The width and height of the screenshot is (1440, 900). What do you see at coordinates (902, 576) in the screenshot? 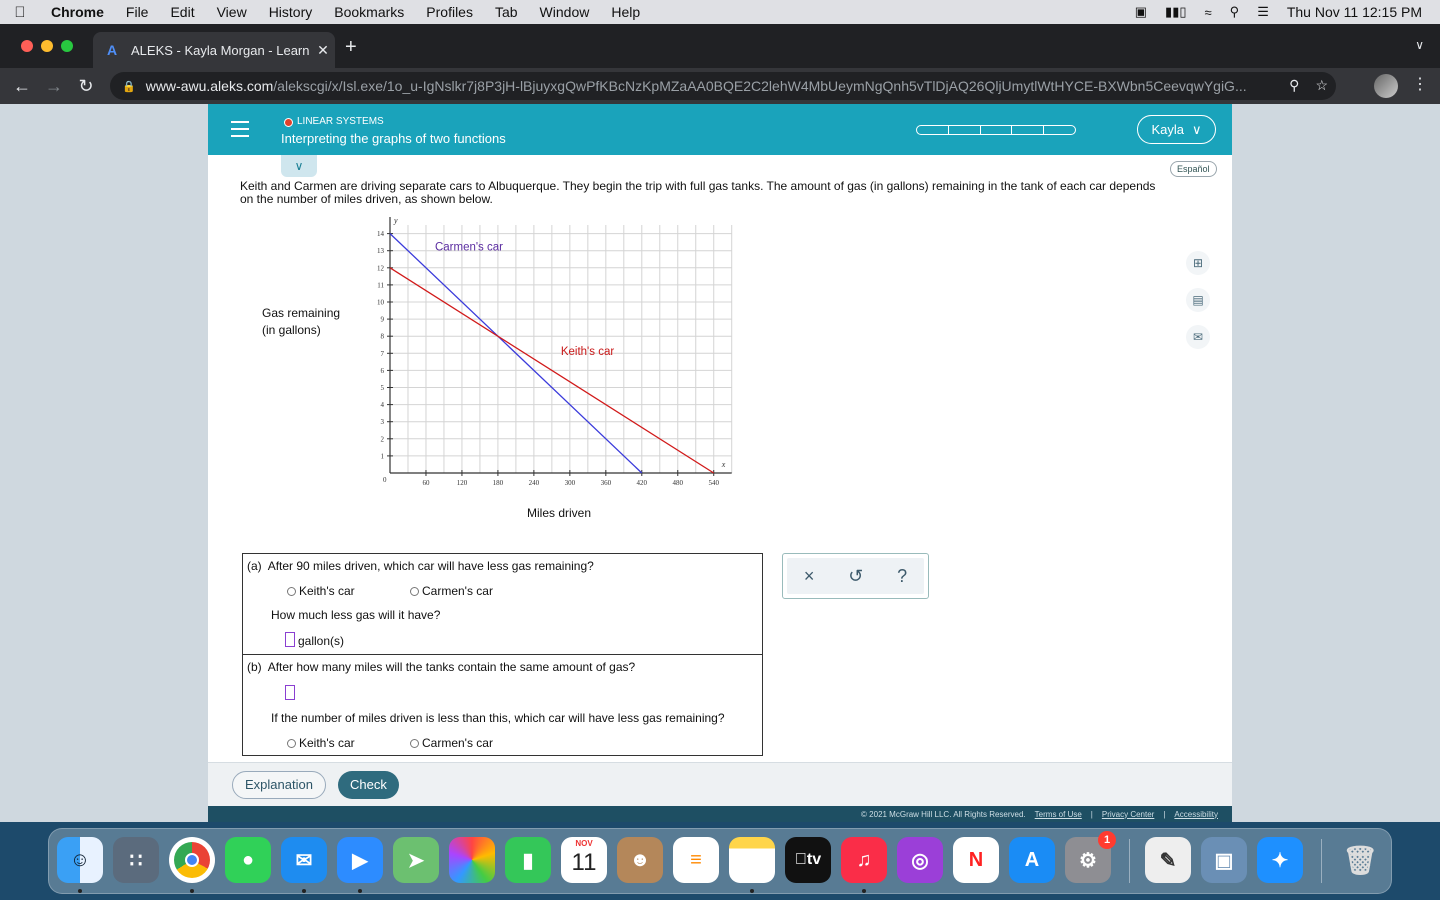
I see `help-question-icon: ?` at bounding box center [902, 576].